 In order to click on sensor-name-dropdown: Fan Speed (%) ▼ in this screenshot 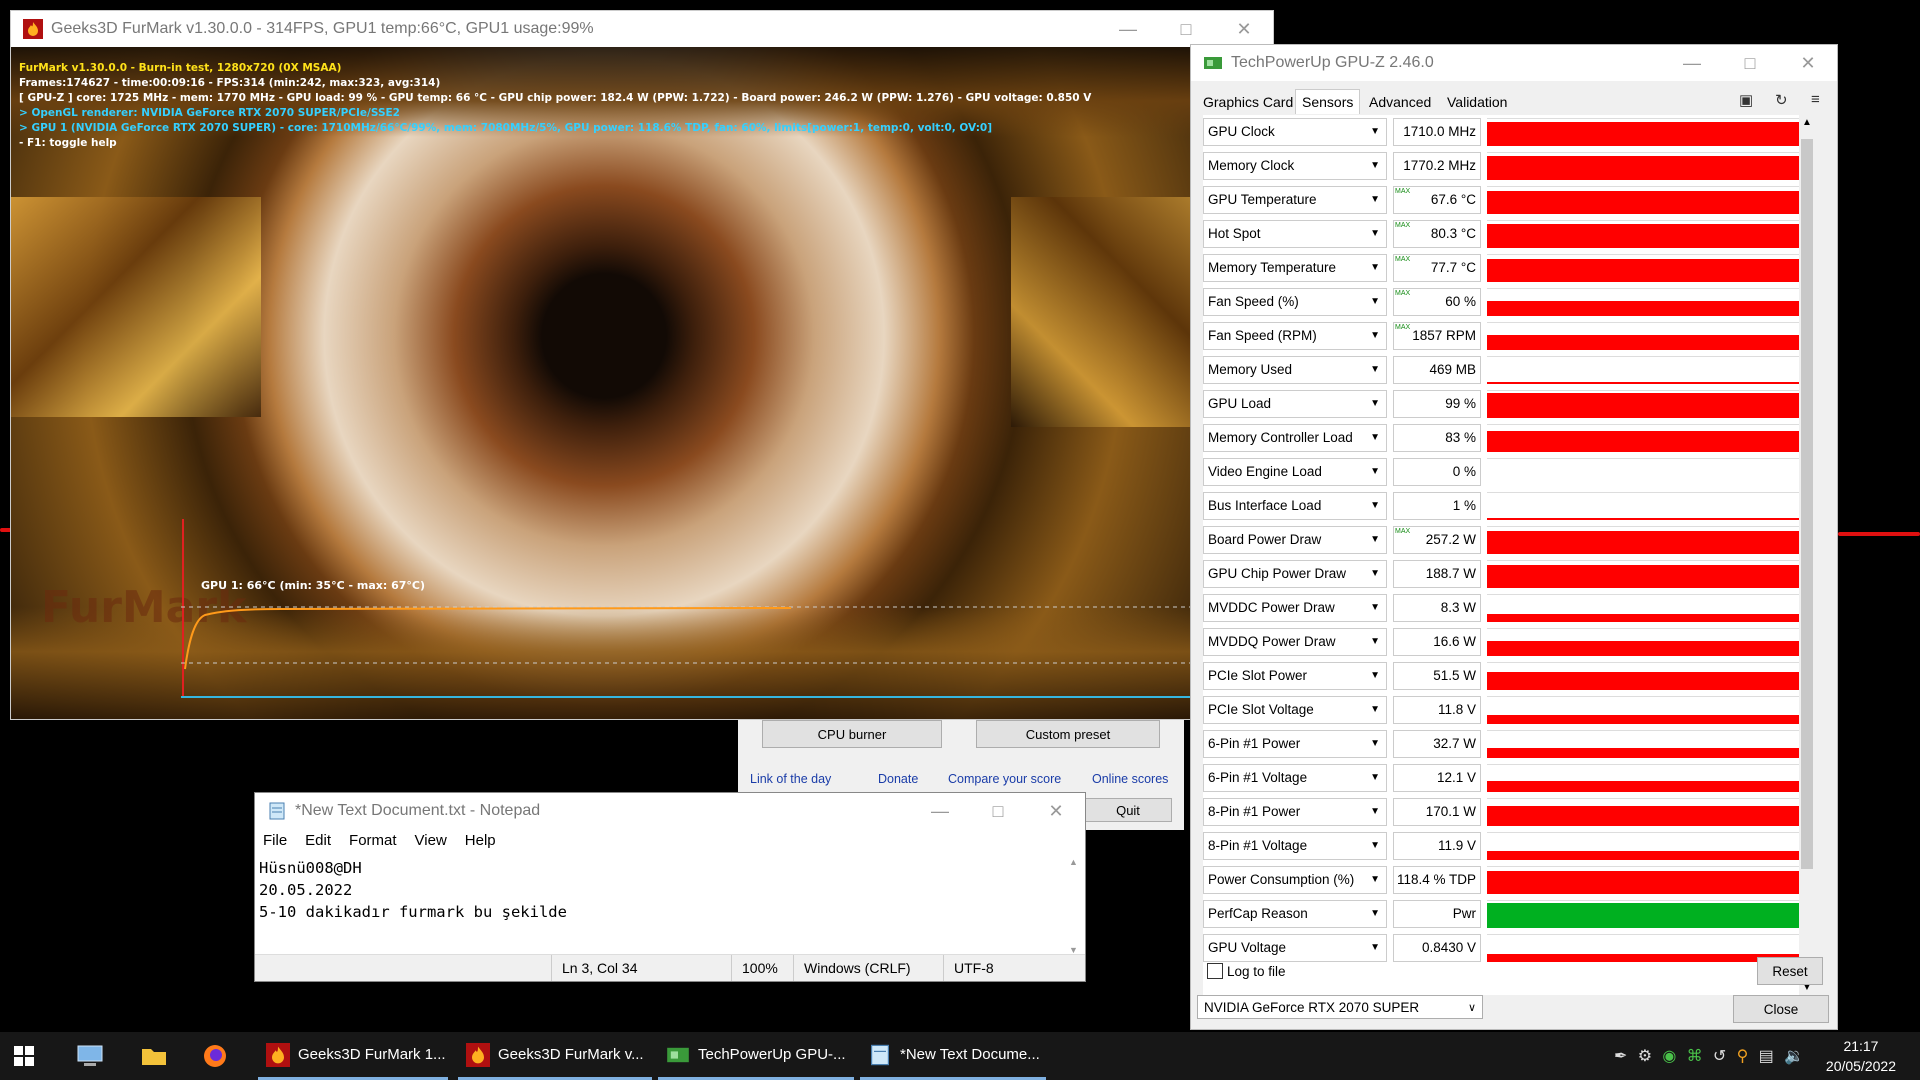, I will do `click(1295, 302)`.